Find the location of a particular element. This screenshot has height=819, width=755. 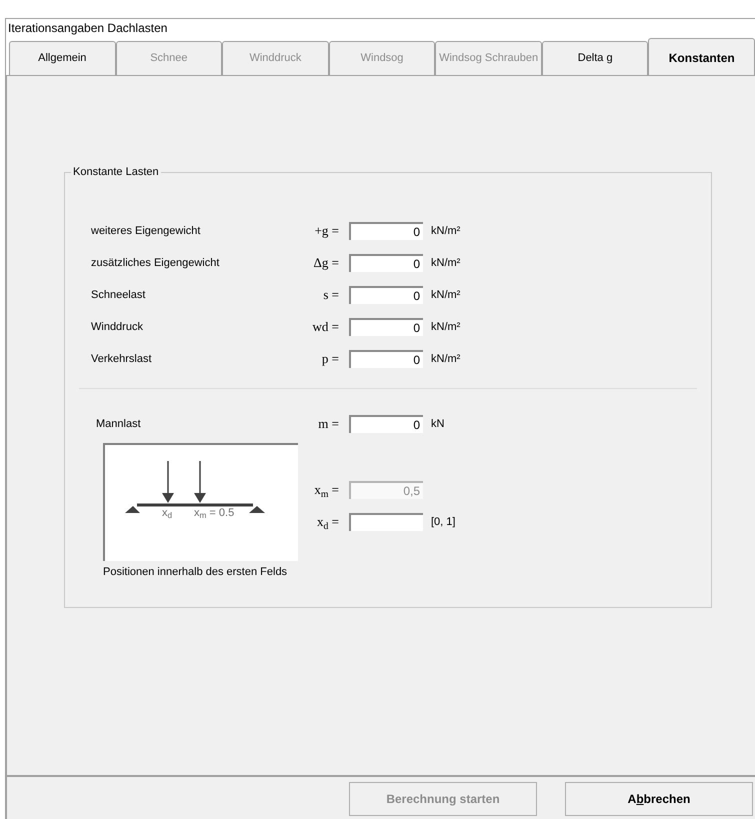

diagram-caption: Positionen innerhalb des ersten Felds is located at coordinates (195, 572).